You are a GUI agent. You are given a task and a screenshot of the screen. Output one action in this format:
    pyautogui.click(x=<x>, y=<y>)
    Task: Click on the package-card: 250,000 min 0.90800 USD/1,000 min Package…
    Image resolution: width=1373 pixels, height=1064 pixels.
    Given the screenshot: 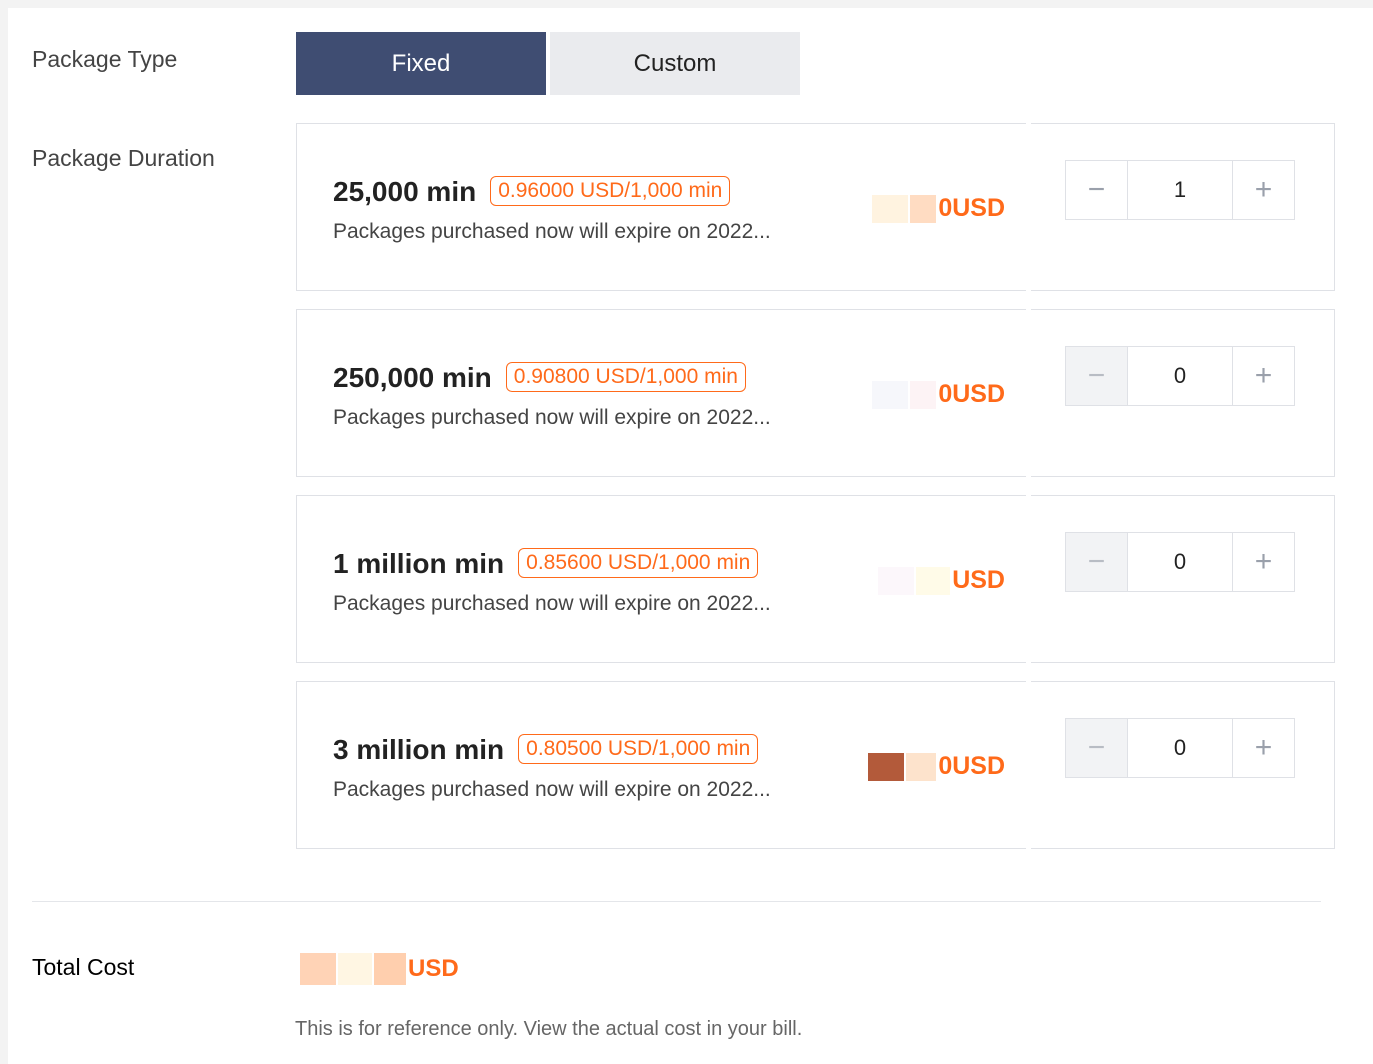 What is the action you would take?
    pyautogui.click(x=668, y=393)
    